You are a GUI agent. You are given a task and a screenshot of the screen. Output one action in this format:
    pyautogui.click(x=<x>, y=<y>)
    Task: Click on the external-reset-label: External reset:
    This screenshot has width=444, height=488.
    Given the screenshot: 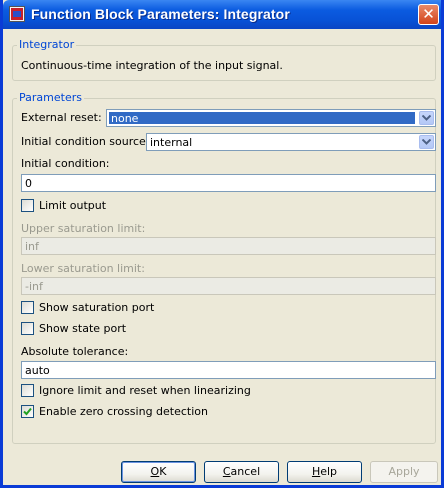 What is the action you would take?
    pyautogui.click(x=61, y=117)
    